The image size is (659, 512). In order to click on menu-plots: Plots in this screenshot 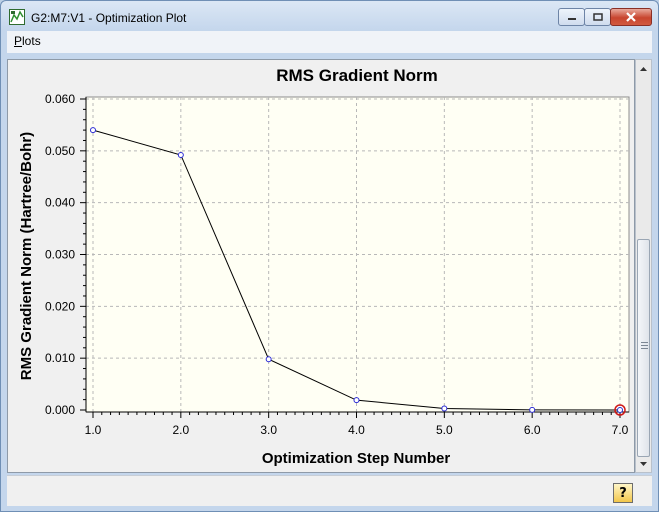, I will do `click(27, 41)`.